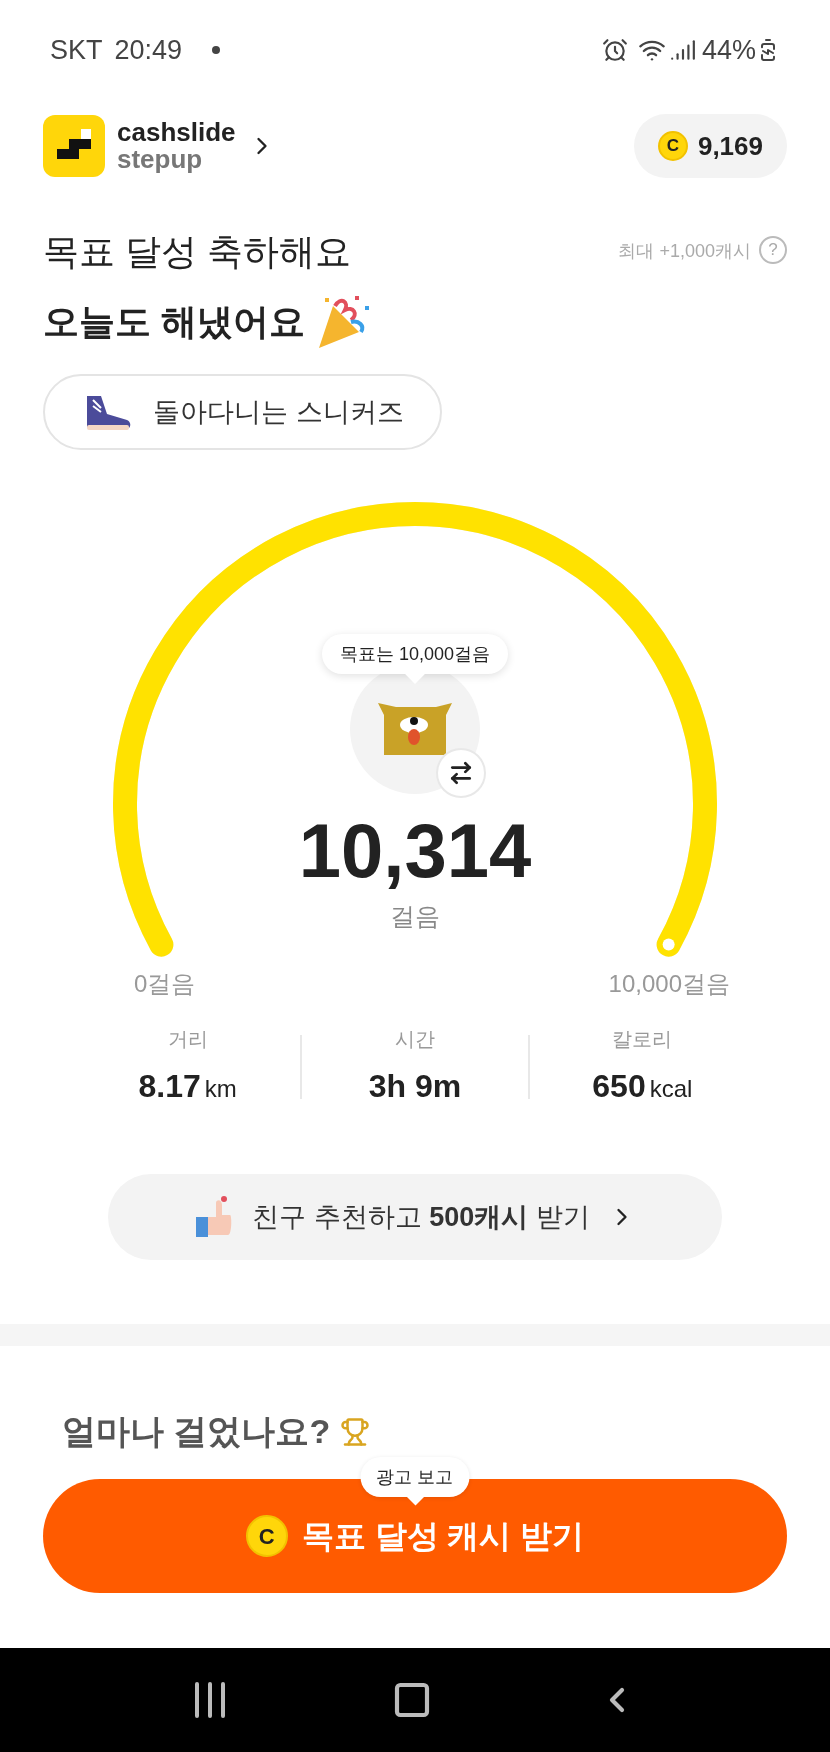  Describe the element at coordinates (197, 252) in the screenshot. I see `greeting-title: 목표 달성 축하해요` at that location.